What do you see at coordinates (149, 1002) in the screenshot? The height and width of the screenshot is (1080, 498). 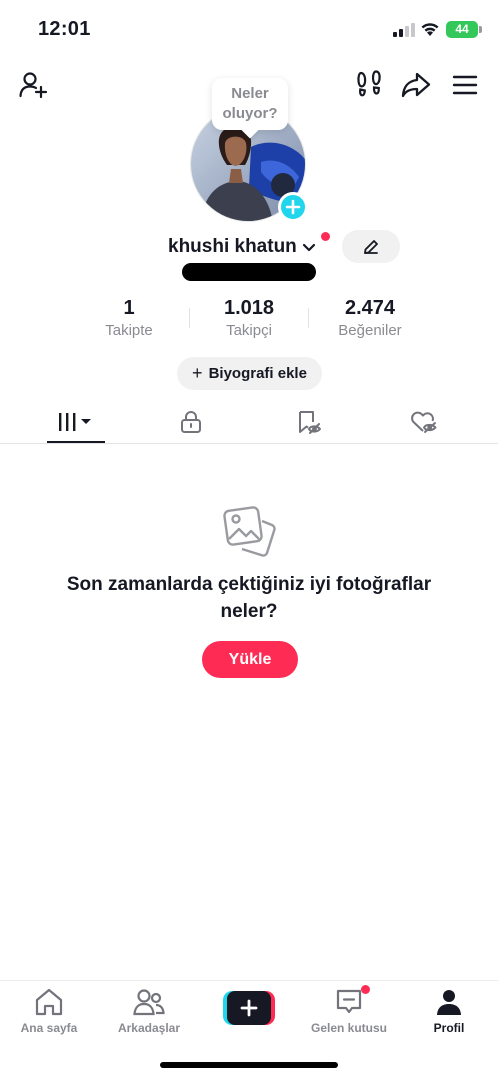 I see `friends-icon` at bounding box center [149, 1002].